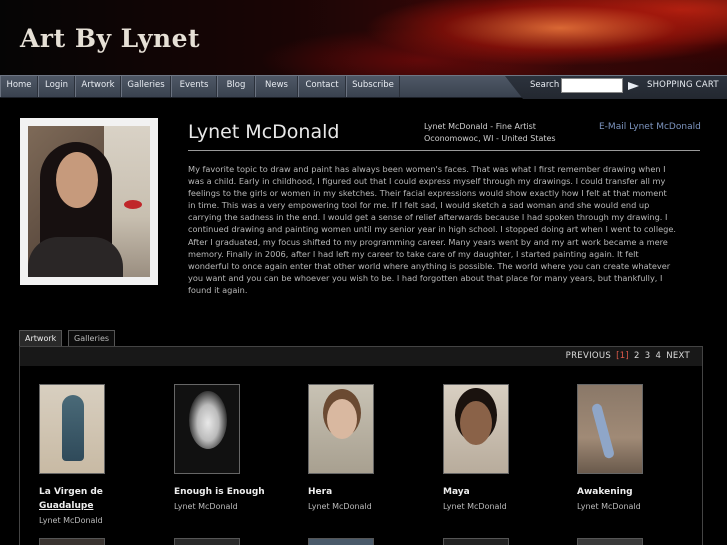  I want to click on artwork-card: Hera Lynet McDonald, so click(368, 447).